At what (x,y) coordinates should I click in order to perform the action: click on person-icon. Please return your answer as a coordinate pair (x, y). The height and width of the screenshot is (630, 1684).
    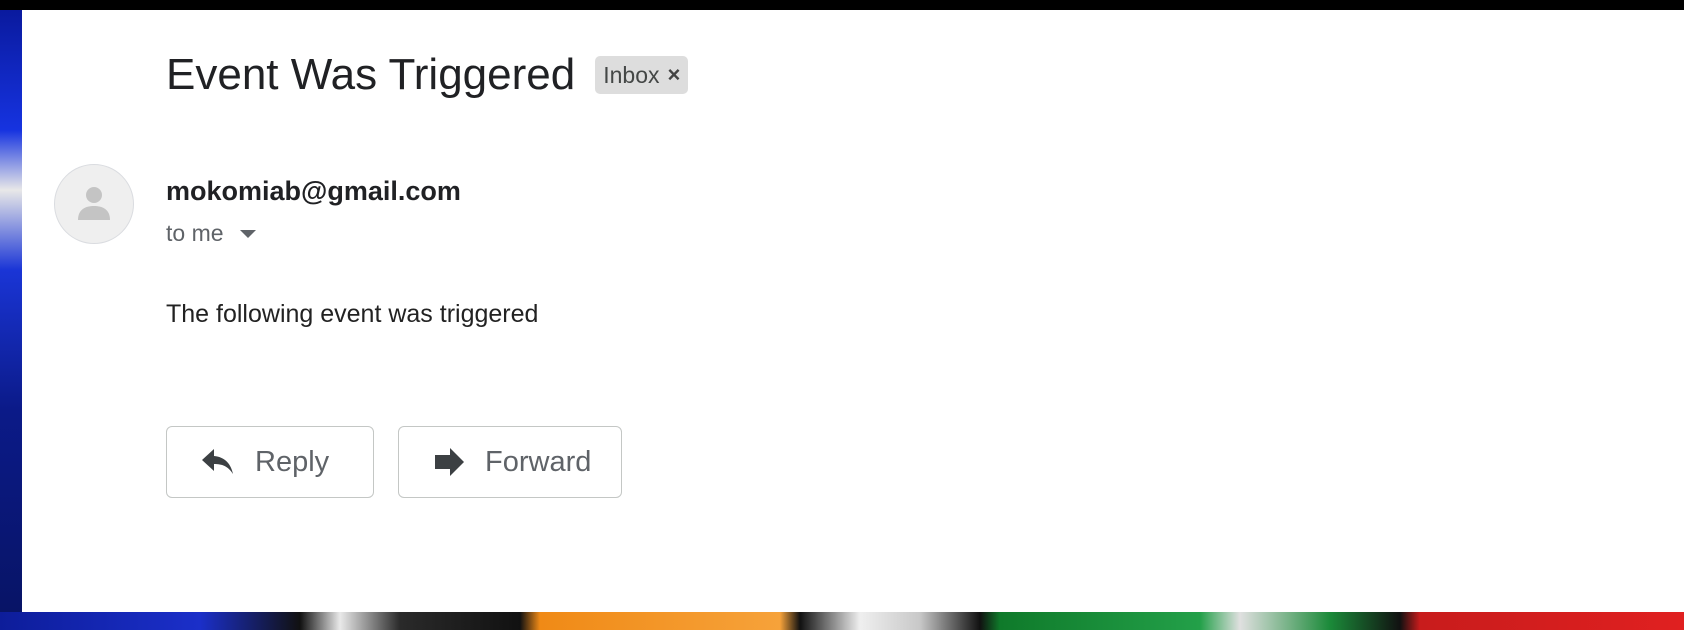
    Looking at the image, I should click on (94, 203).